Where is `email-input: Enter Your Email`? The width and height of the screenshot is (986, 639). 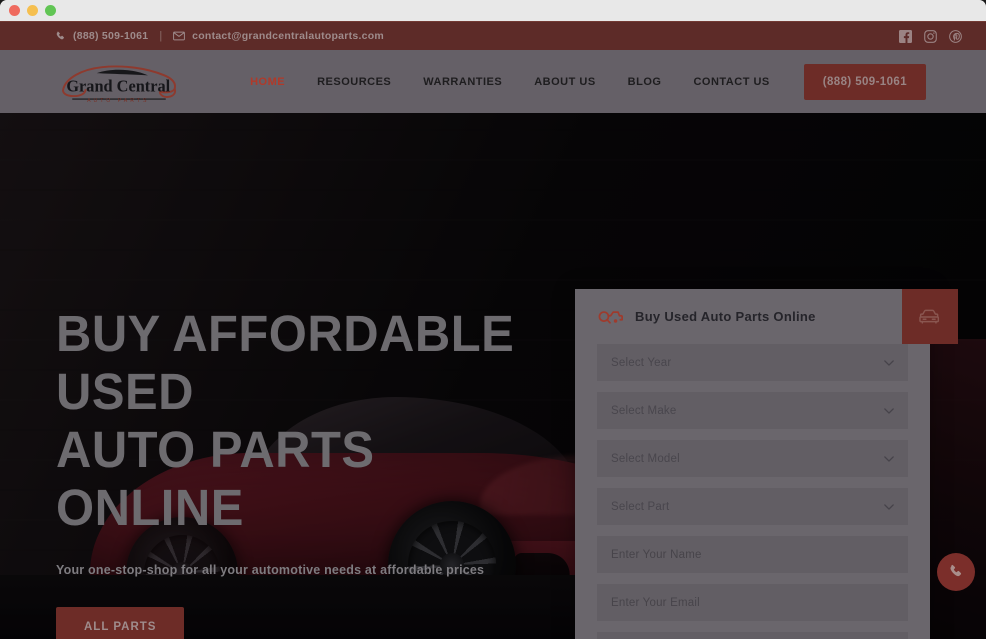
email-input: Enter Your Email is located at coordinates (752, 602).